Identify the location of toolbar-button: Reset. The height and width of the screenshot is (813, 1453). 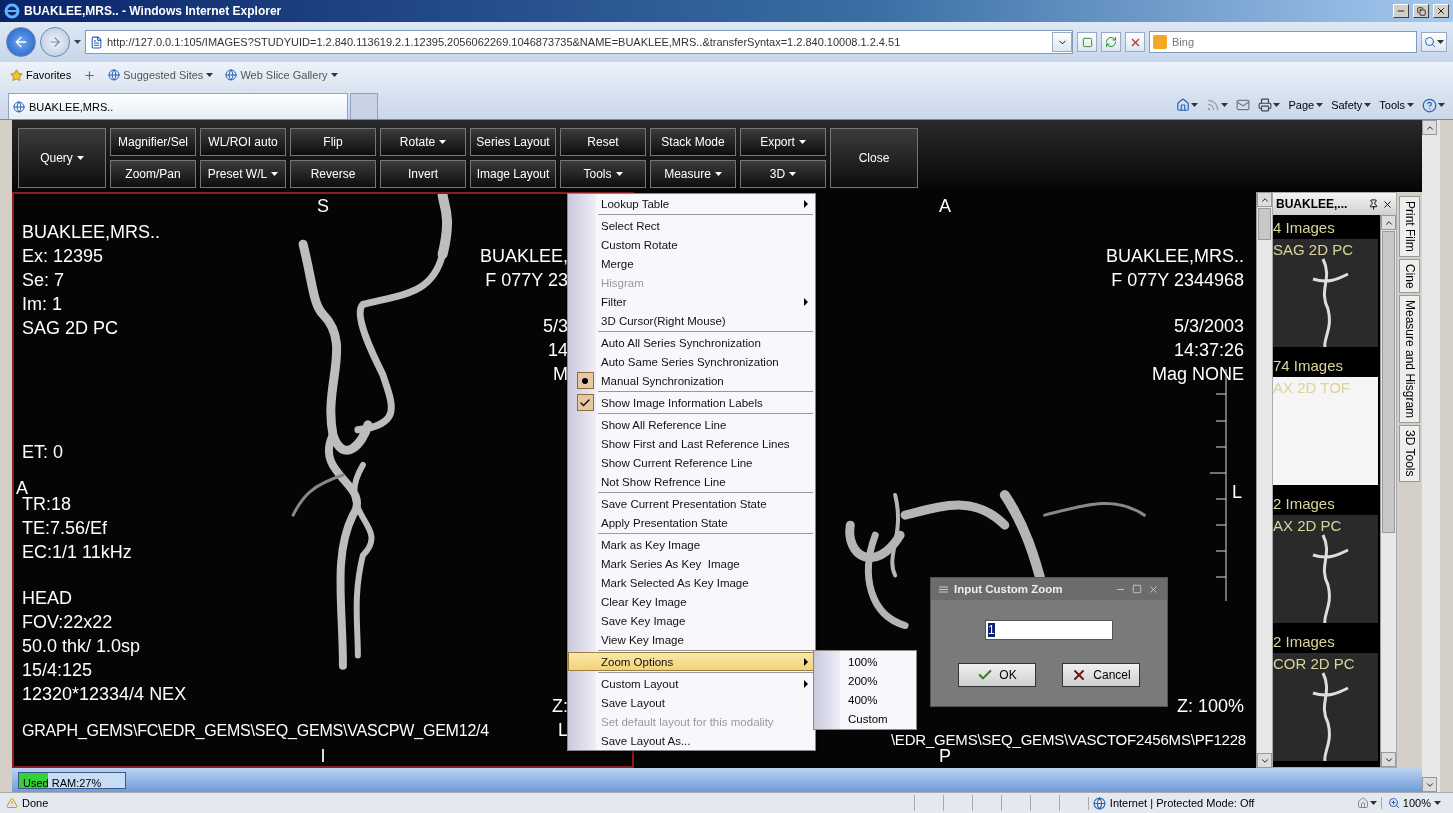
(603, 142).